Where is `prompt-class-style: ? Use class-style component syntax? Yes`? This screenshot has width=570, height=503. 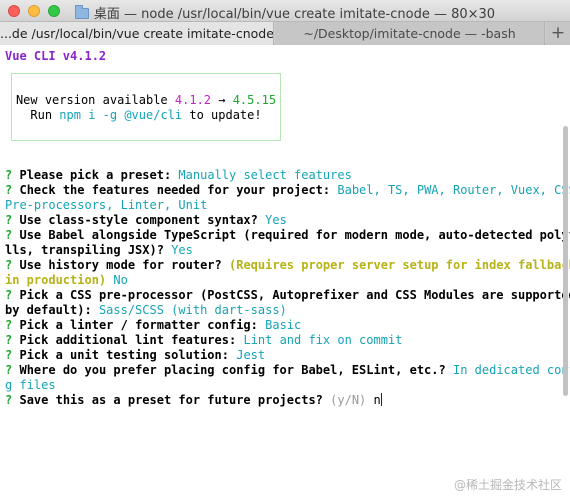
prompt-class-style: ? Use class-style component syntax? Yes is located at coordinates (146, 220).